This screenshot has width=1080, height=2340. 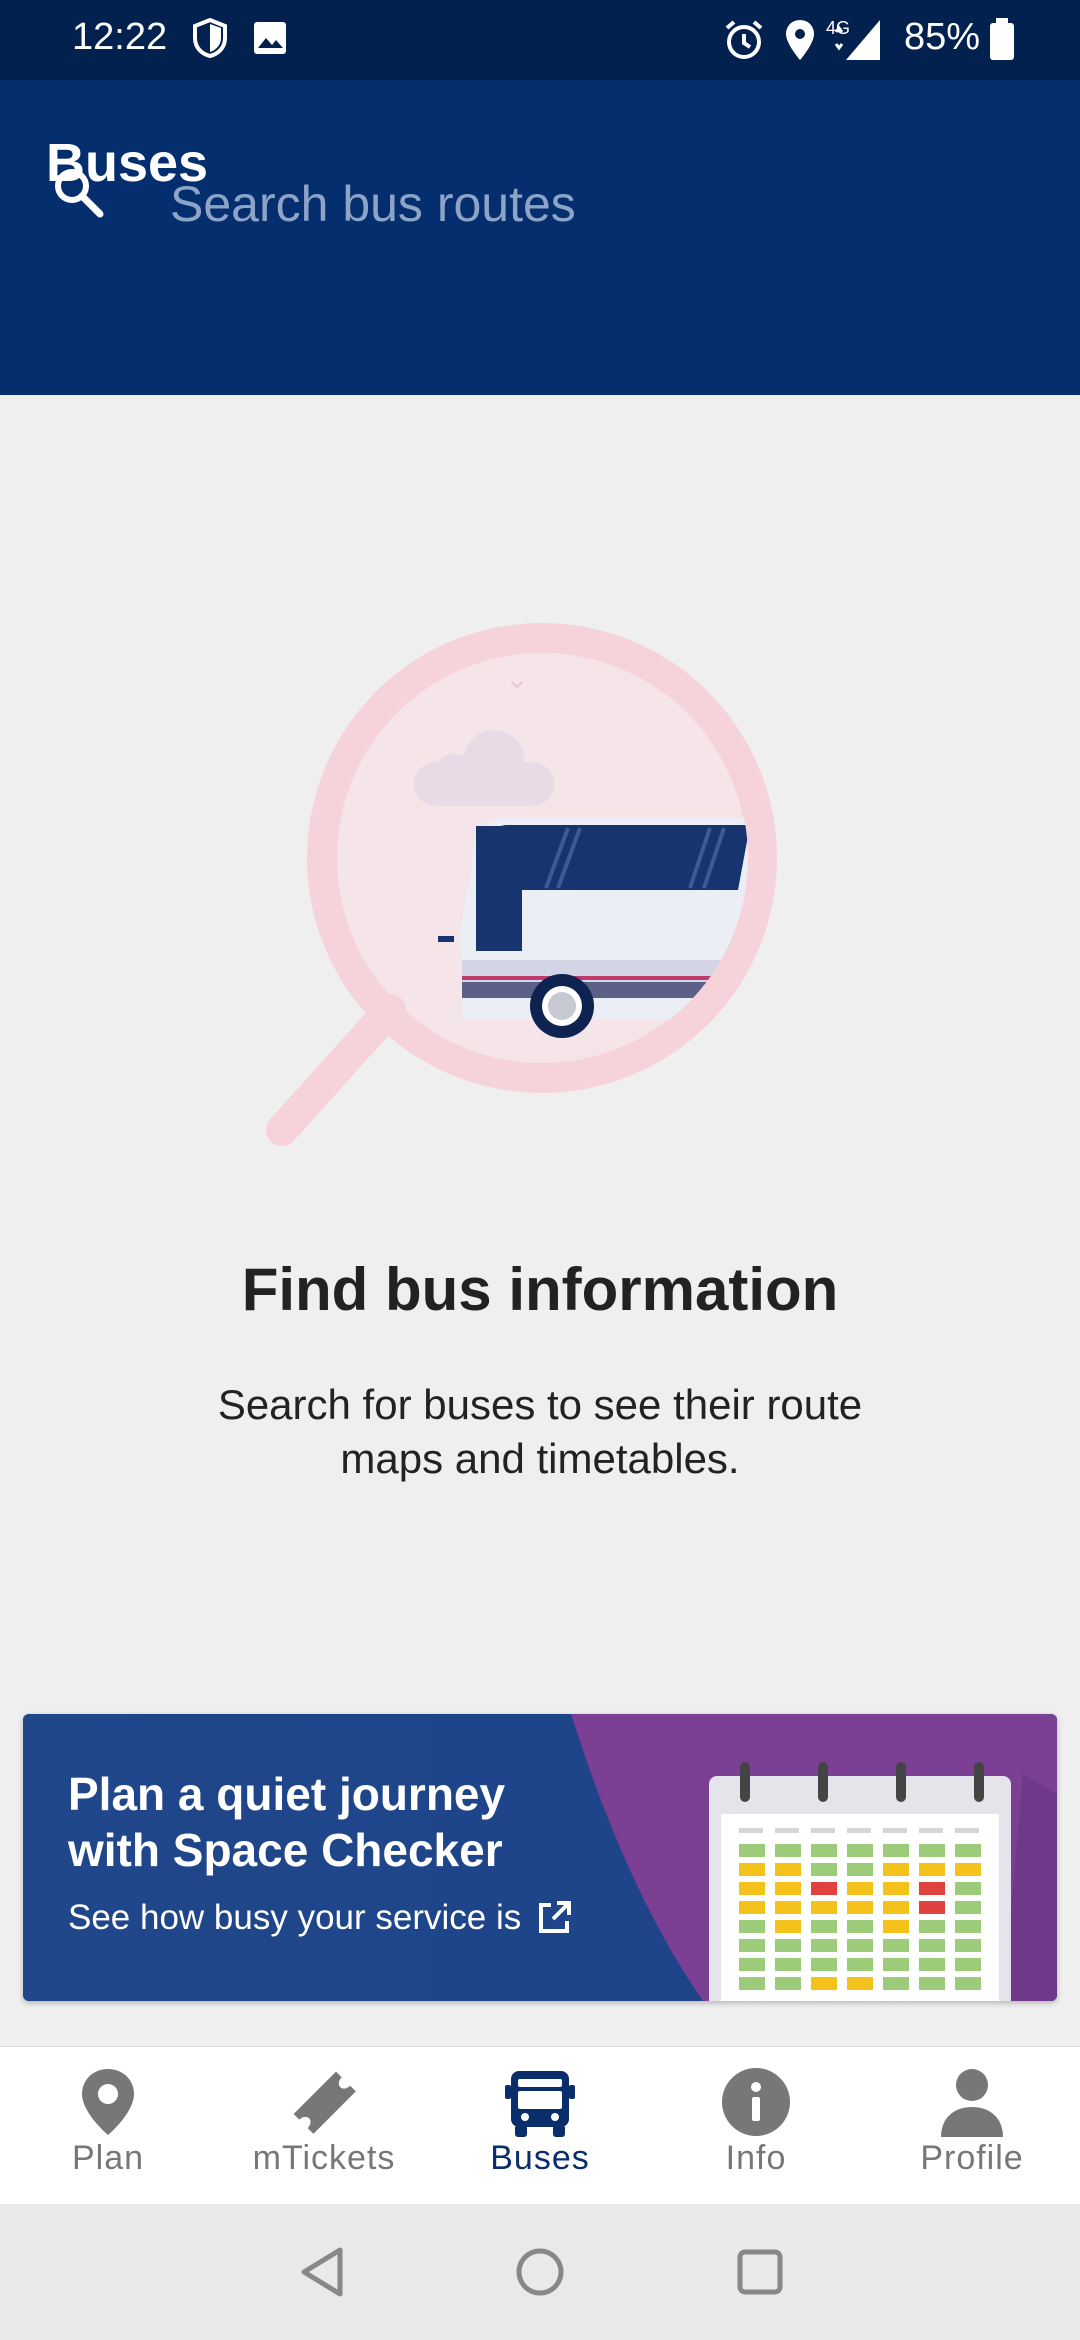 I want to click on external-link-icon, so click(x=555, y=1917).